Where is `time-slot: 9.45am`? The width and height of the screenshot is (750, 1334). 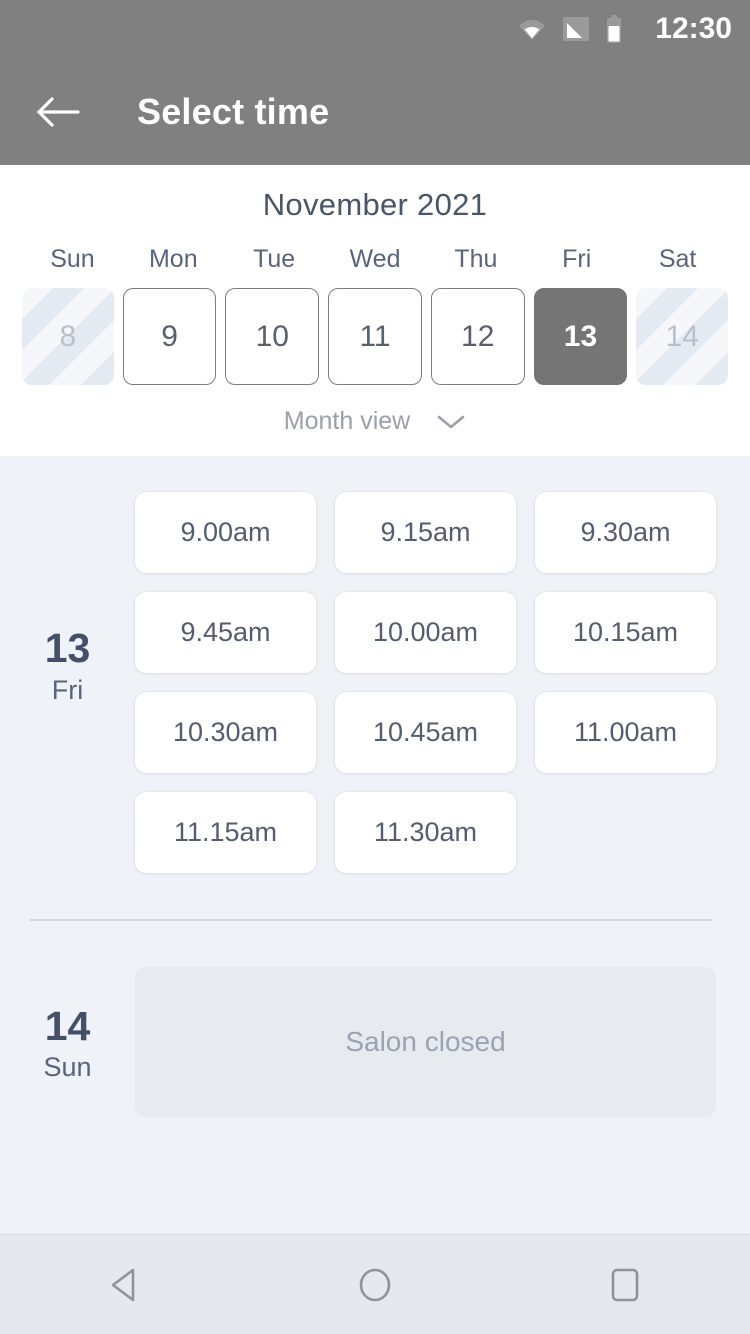
time-slot: 9.45am is located at coordinates (225, 632).